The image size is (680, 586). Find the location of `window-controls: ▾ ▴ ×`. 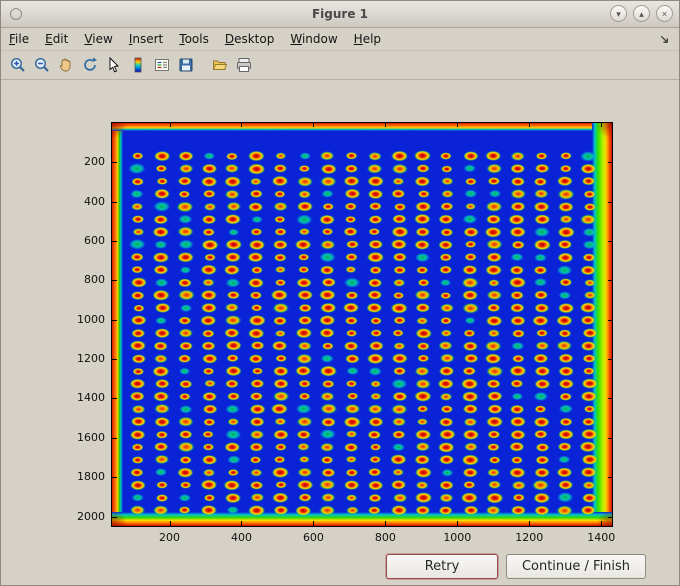

window-controls: ▾ ▴ × is located at coordinates (641, 13).